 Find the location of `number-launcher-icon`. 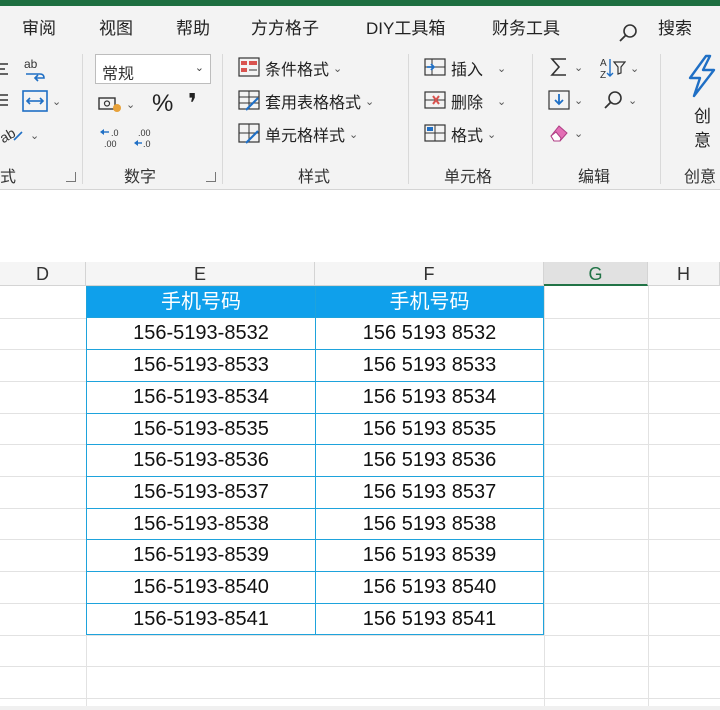

number-launcher-icon is located at coordinates (211, 177).